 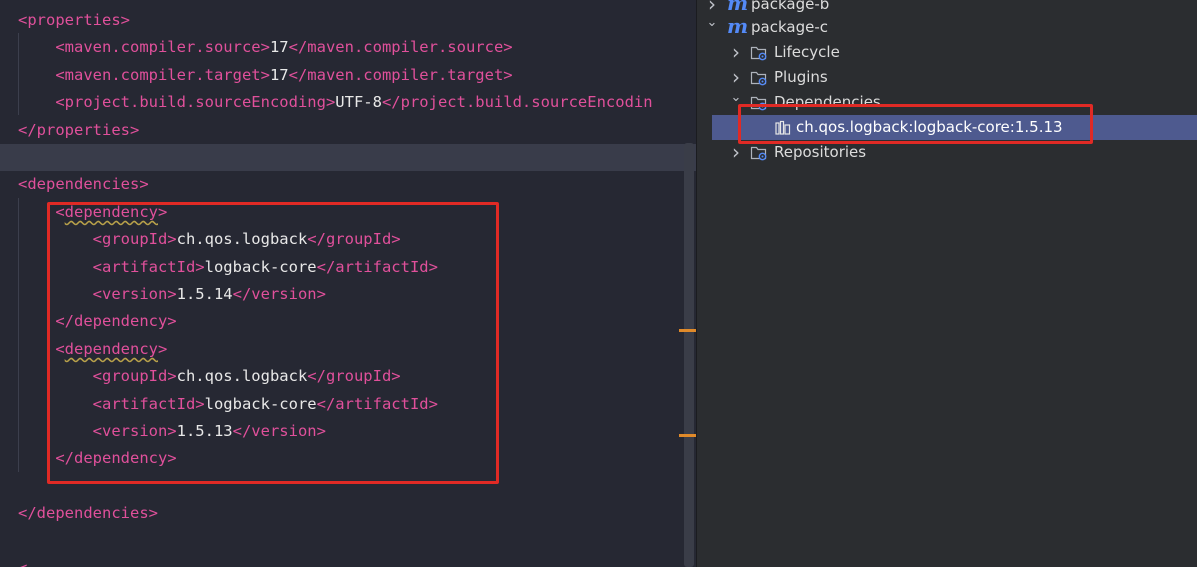 I want to click on tree-row-label: package-c, so click(x=789, y=27).